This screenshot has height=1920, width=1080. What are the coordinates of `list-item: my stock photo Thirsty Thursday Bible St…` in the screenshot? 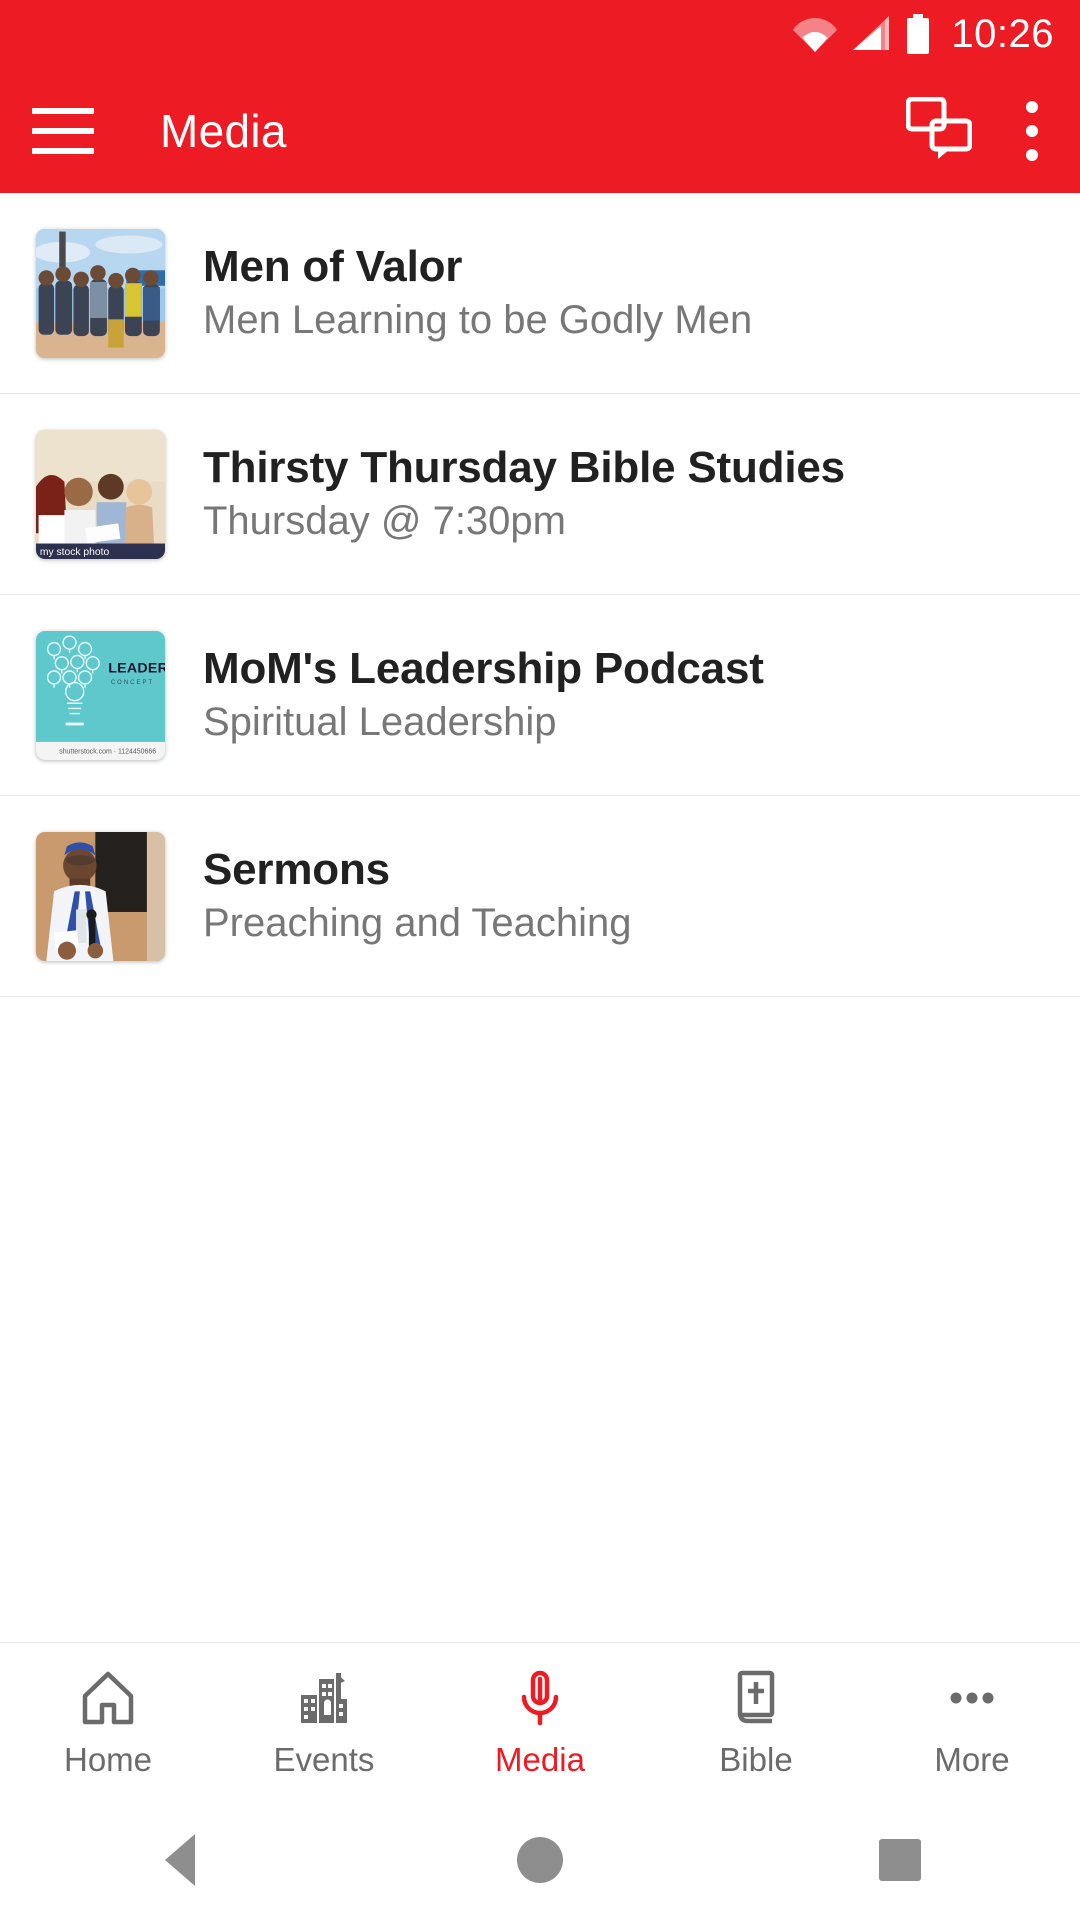 It's located at (540, 494).